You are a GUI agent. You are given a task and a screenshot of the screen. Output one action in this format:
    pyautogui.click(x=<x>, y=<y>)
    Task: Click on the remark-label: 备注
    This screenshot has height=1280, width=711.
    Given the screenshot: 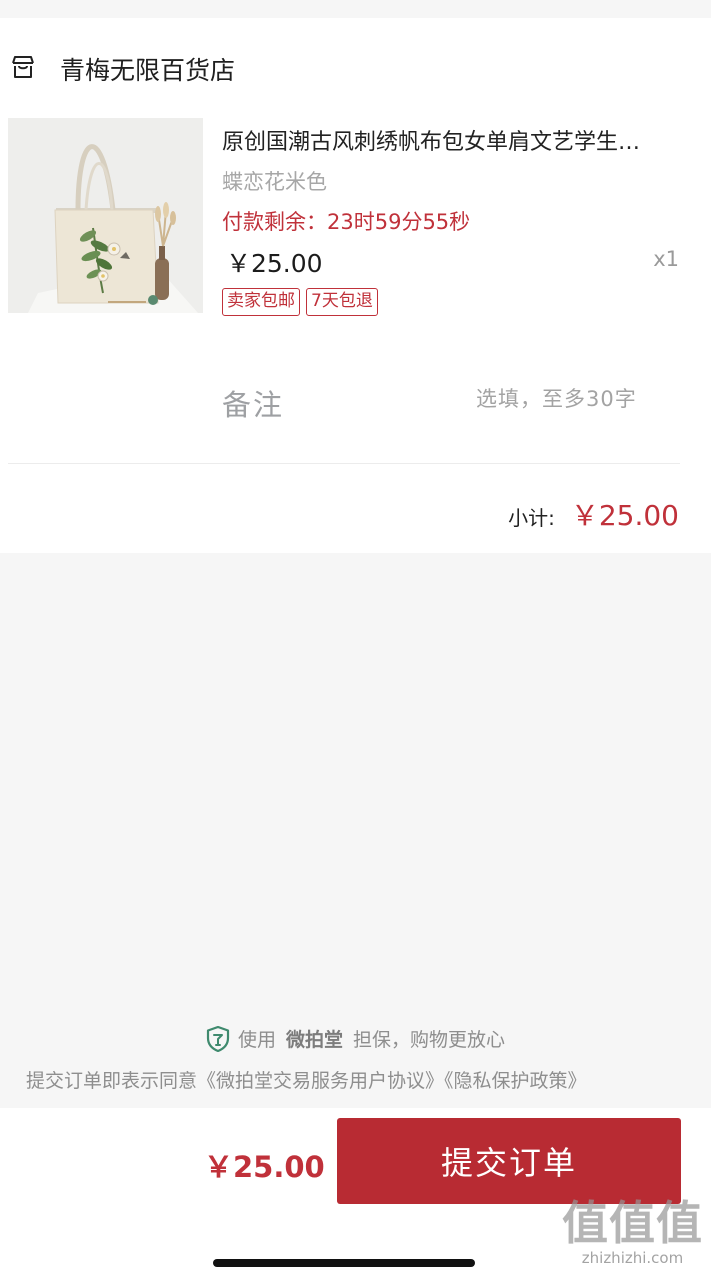 What is the action you would take?
    pyautogui.click(x=253, y=405)
    